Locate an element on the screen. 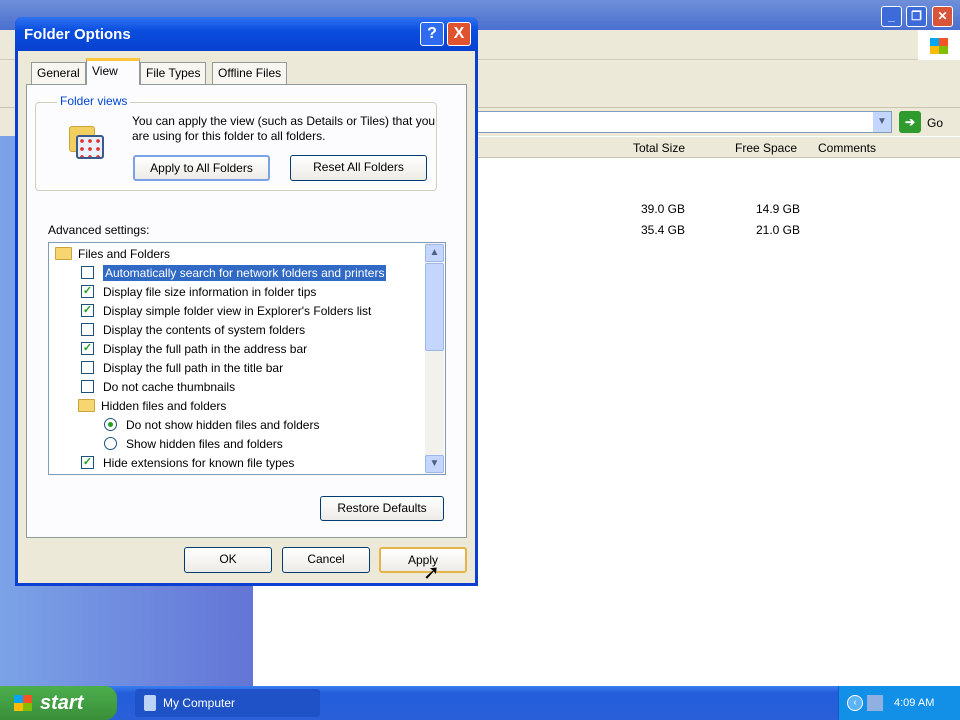 The height and width of the screenshot is (720, 960). network-icon is located at coordinates (875, 703).